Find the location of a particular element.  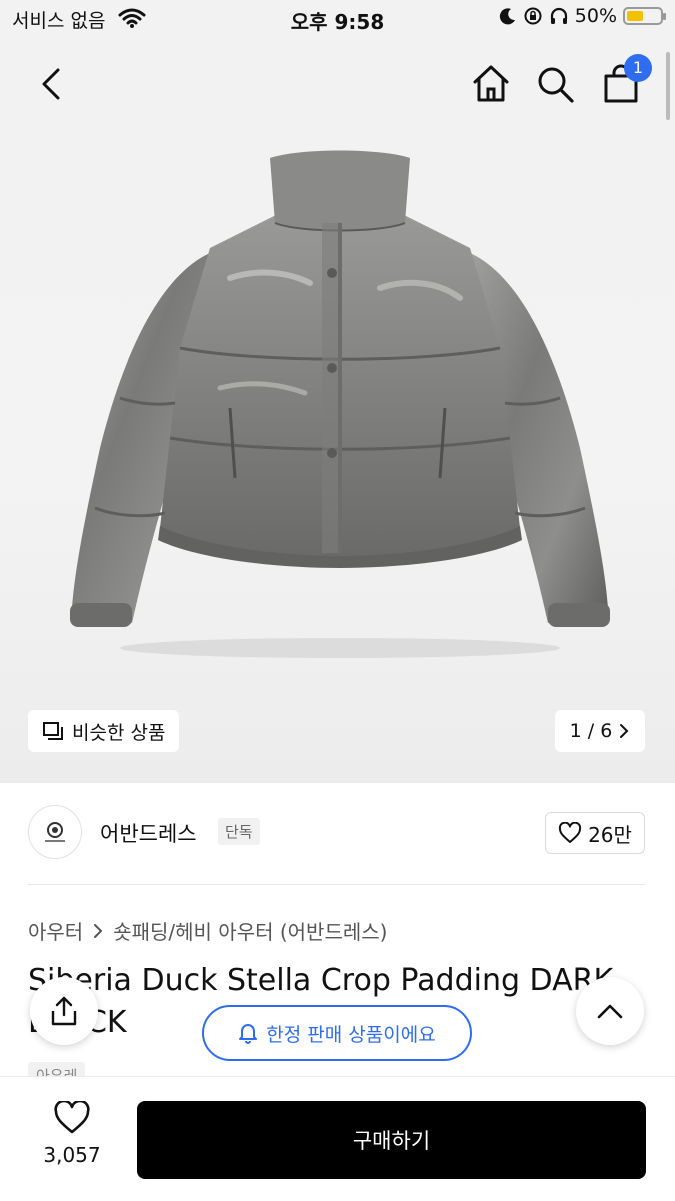

brand-like-count: 26만 is located at coordinates (610, 834).